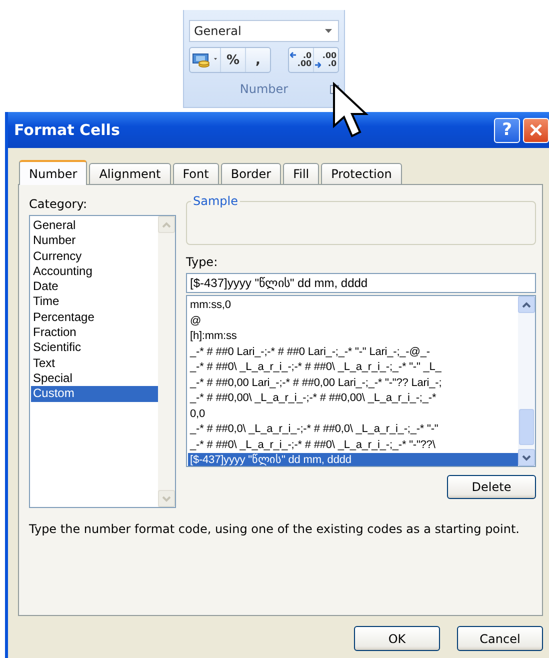 The width and height of the screenshot is (549, 658). Describe the element at coordinates (301, 174) in the screenshot. I see `tab: Fill` at that location.